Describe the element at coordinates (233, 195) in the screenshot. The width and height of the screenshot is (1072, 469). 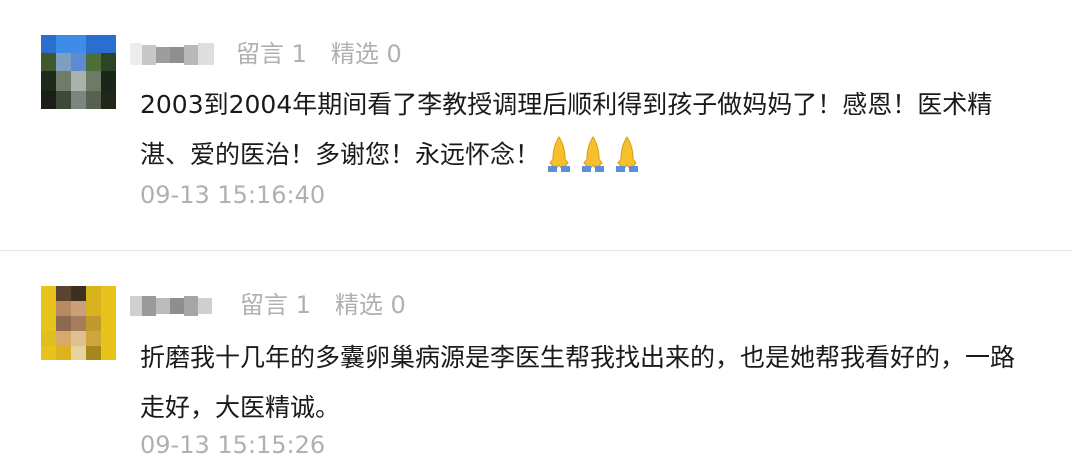
I see `comment-timestamp: 09-13 15:16:40` at that location.